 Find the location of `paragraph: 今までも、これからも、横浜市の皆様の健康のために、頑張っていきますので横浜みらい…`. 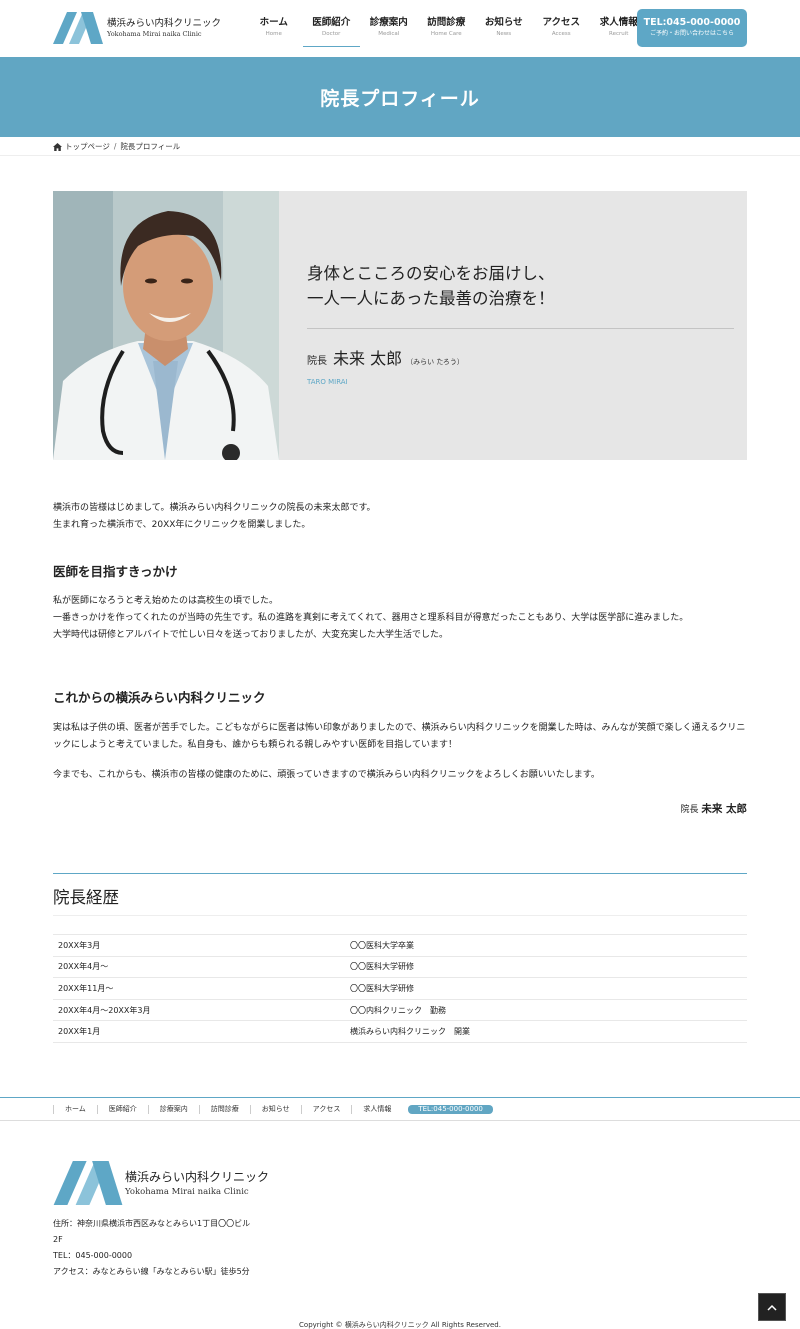

paragraph: 今までも、これからも、横浜市の皆様の健康のために、頑張っていきますので横浜みらい… is located at coordinates (326, 775).